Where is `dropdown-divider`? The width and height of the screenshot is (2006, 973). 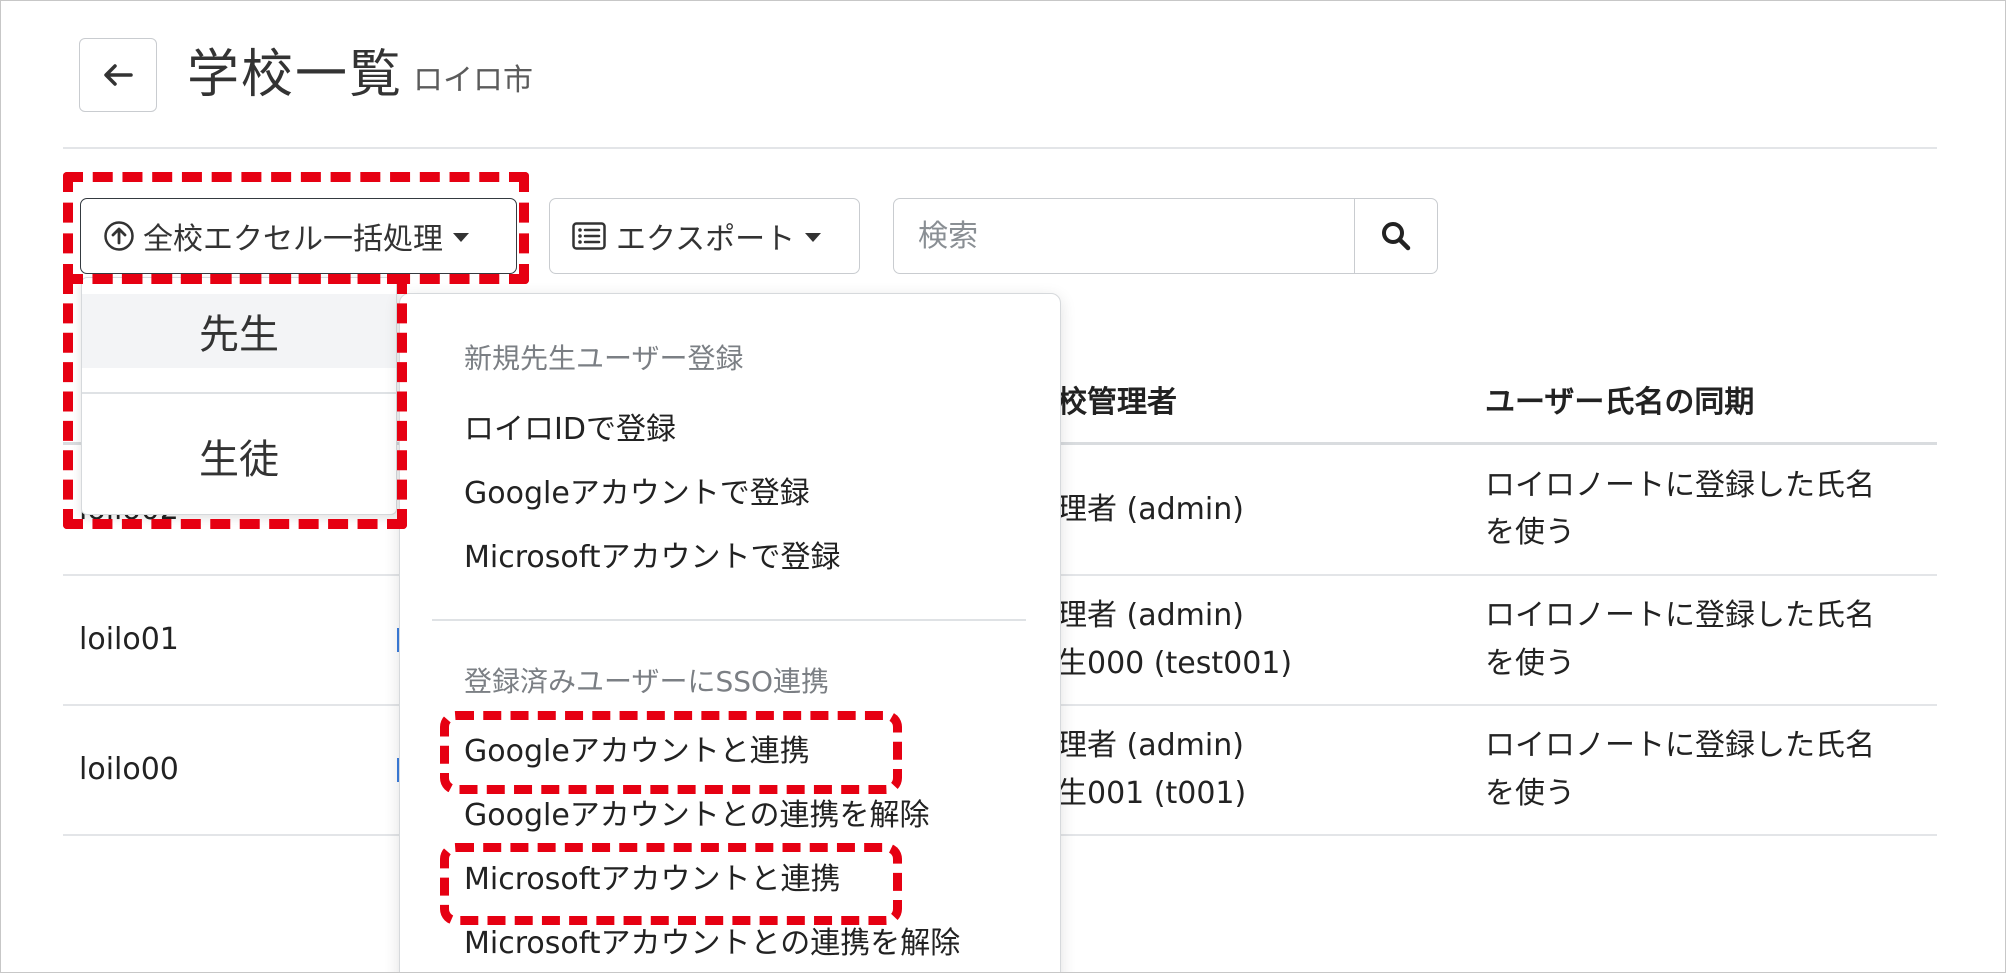
dropdown-divider is located at coordinates (729, 620).